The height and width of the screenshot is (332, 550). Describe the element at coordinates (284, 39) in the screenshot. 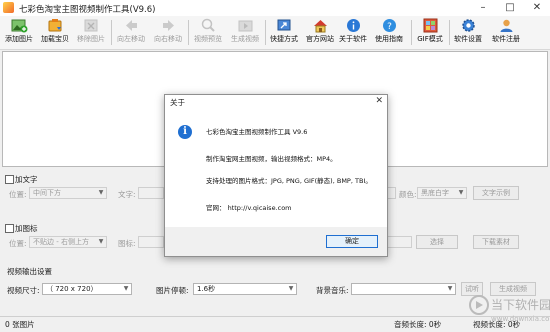

I see `shortcuts-label: 快捷方式` at that location.